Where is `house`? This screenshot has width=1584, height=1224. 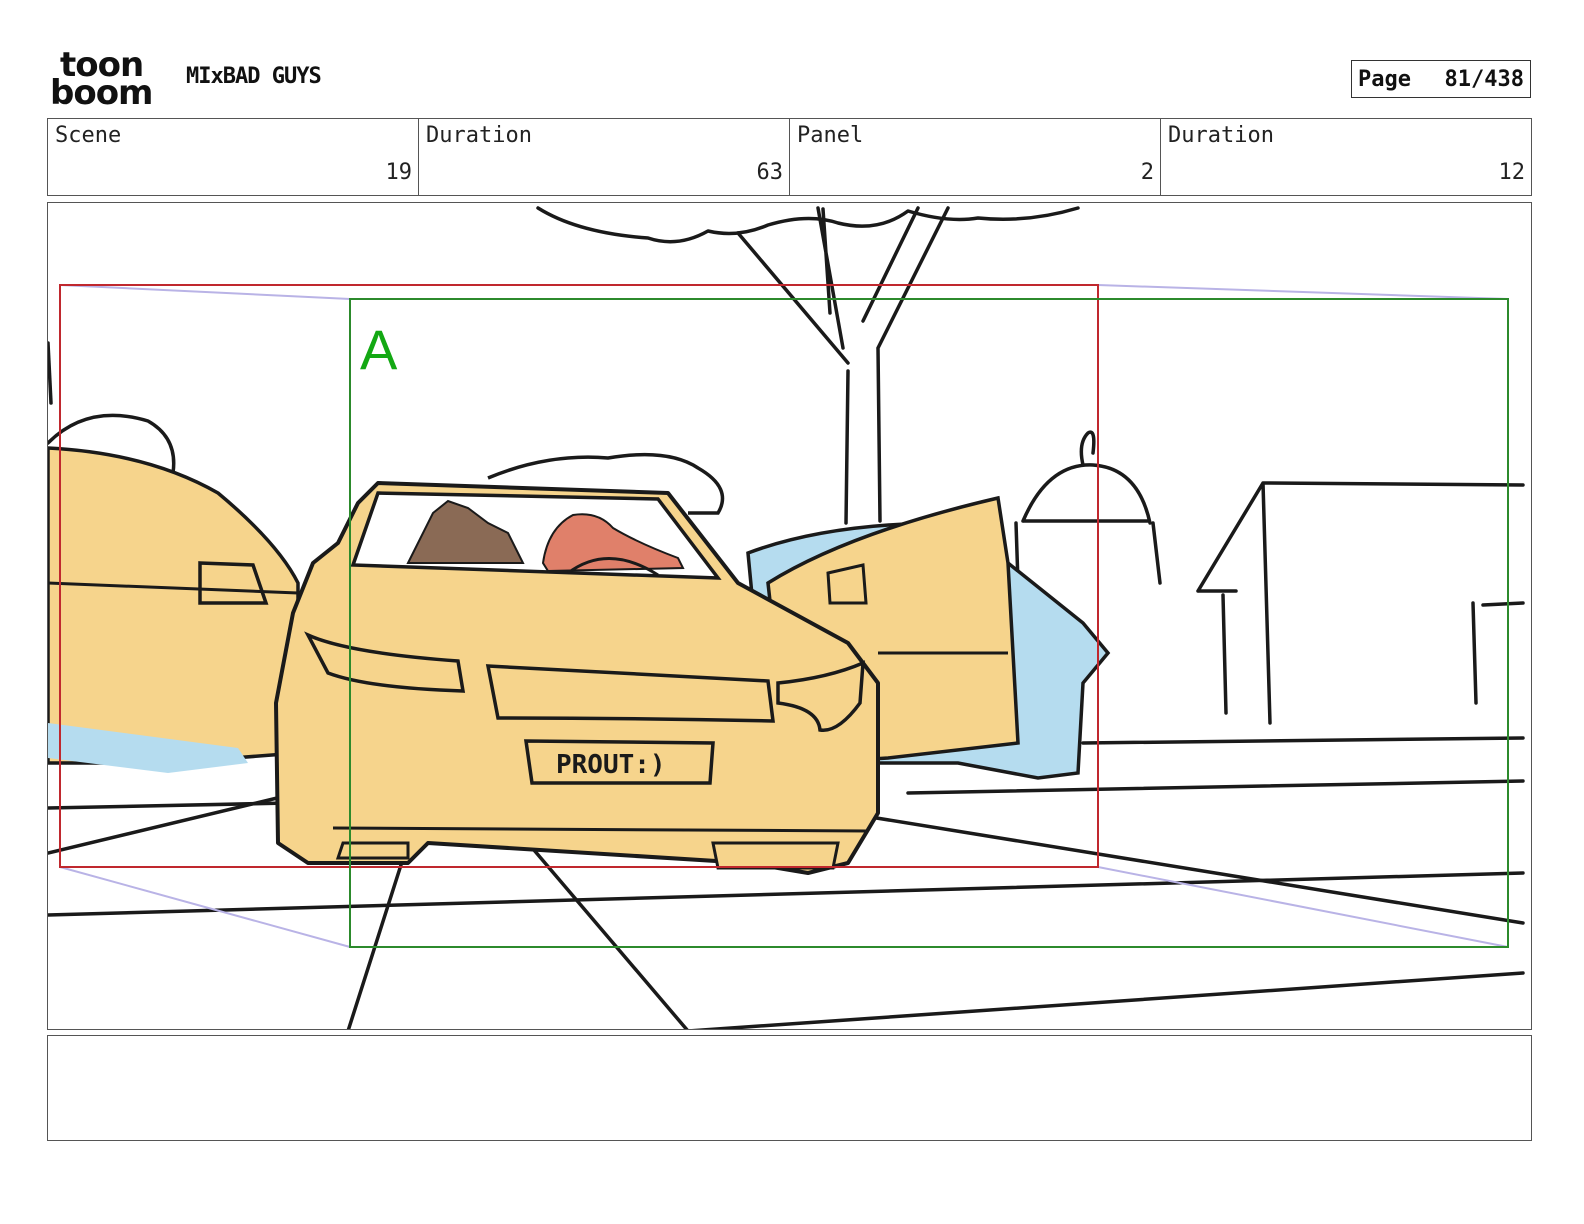
house is located at coordinates (1360, 603).